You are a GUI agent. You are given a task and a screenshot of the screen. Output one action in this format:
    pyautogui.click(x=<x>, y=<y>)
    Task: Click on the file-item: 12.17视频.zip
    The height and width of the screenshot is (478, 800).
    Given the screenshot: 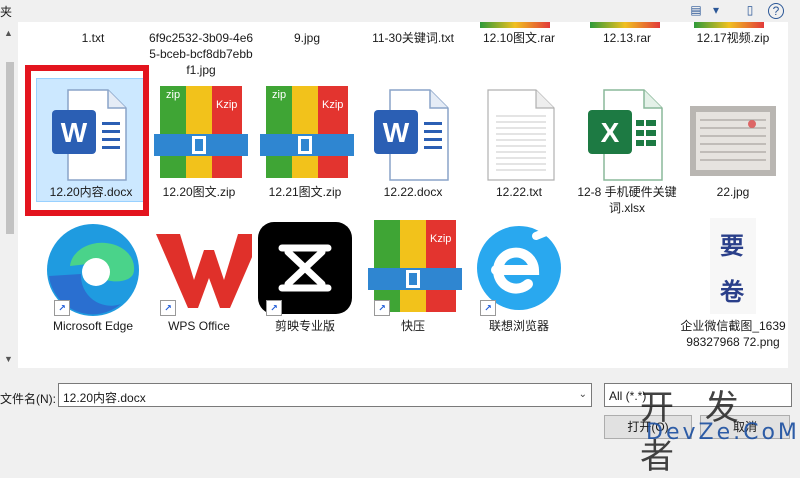 What is the action you would take?
    pyautogui.click(x=733, y=38)
    